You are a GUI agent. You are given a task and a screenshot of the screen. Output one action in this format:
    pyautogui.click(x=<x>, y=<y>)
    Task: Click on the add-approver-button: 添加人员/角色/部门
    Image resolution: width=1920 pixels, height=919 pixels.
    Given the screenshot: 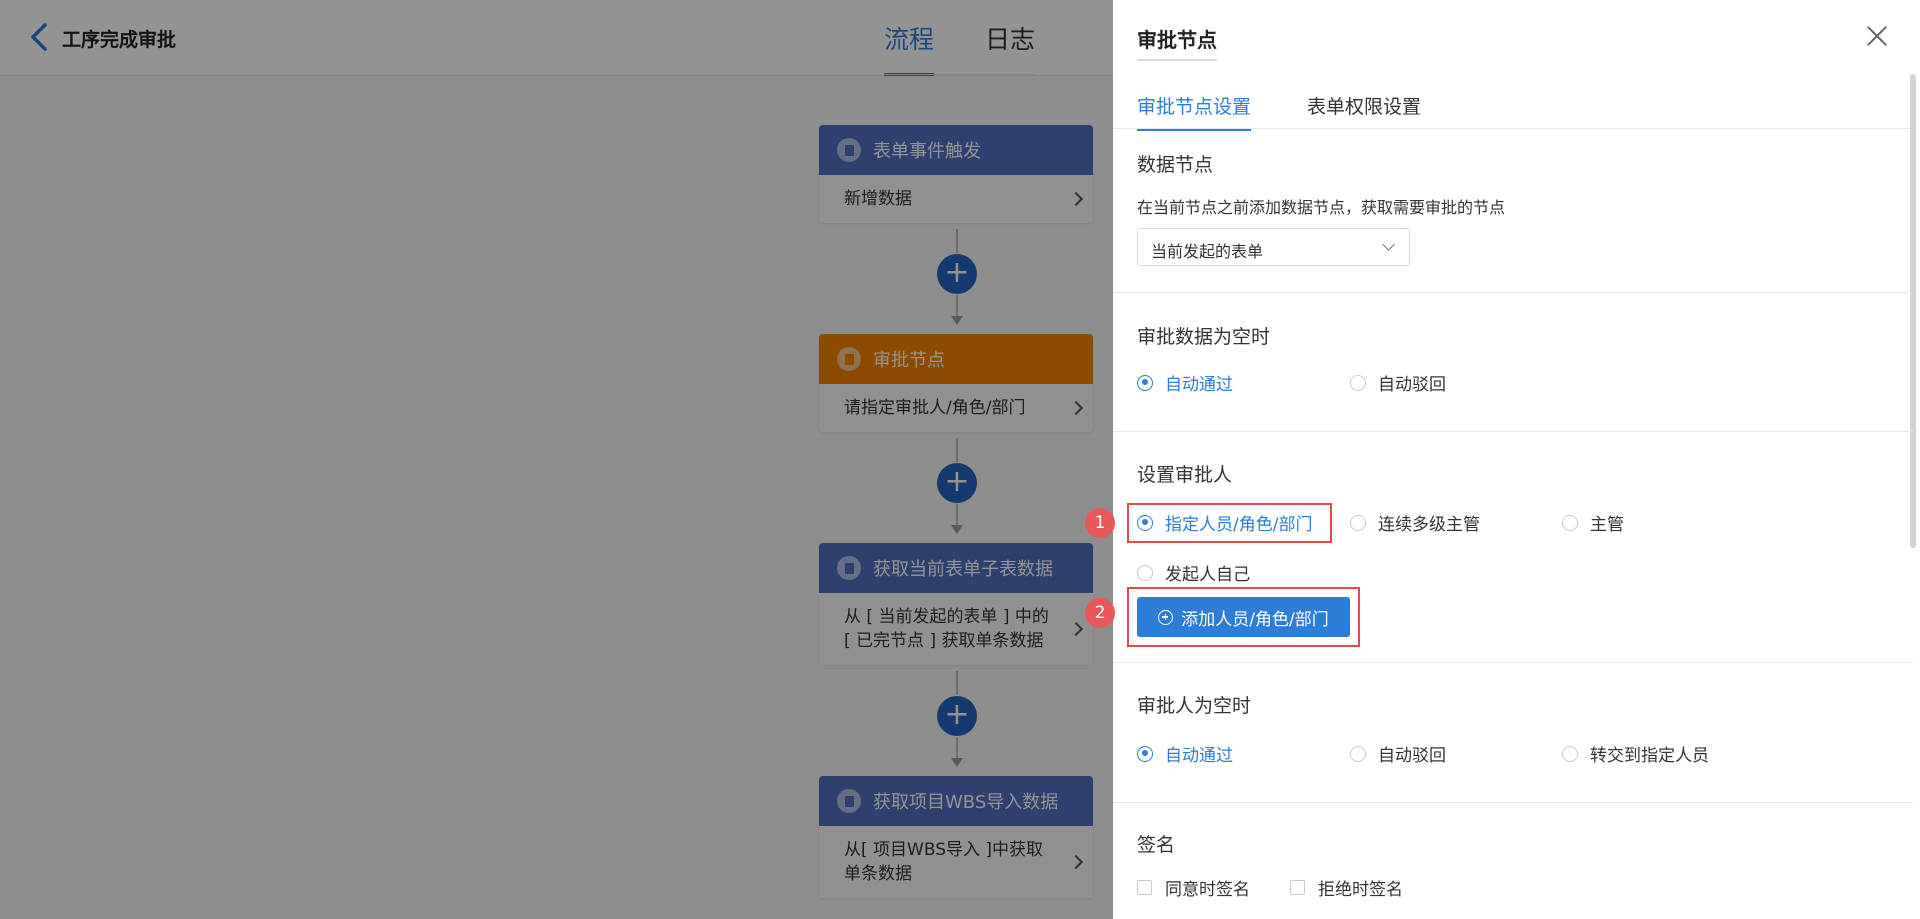 What is the action you would take?
    pyautogui.click(x=1243, y=617)
    